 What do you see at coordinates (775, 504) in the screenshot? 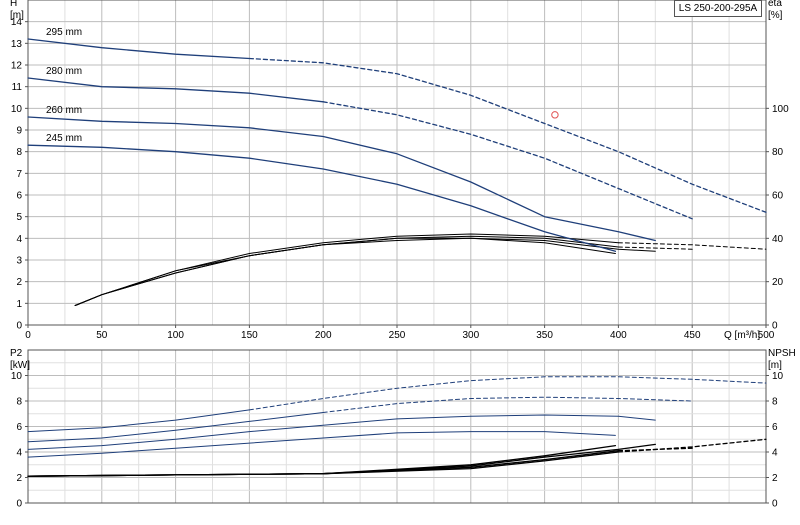
I see `right-tick-label: 0` at bounding box center [775, 504].